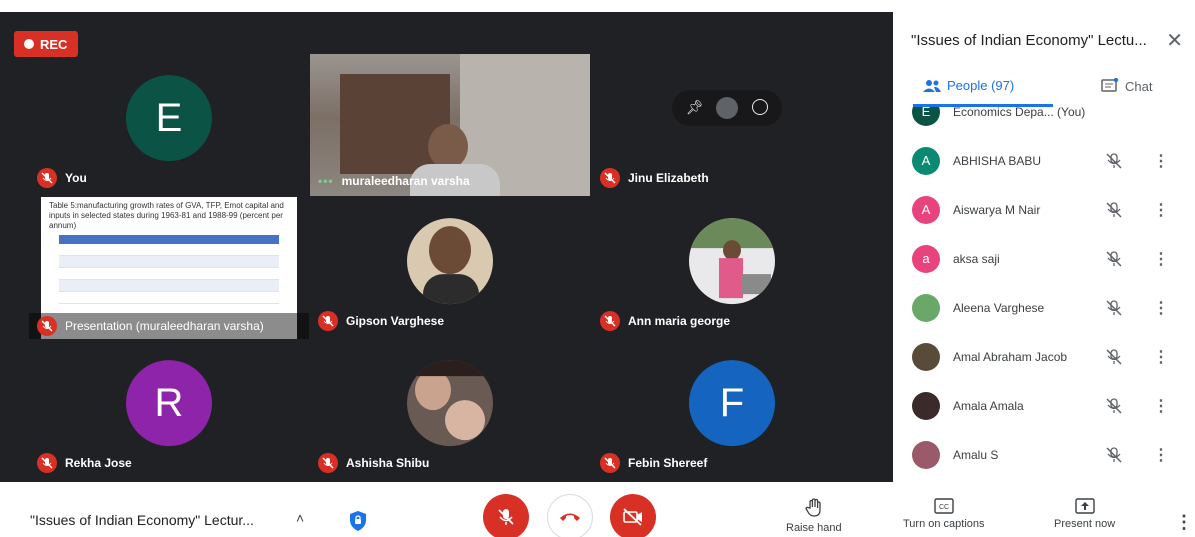 The width and height of the screenshot is (1195, 537). I want to click on list-item: A Aiswarya M Nair ⋮, so click(1044, 209).